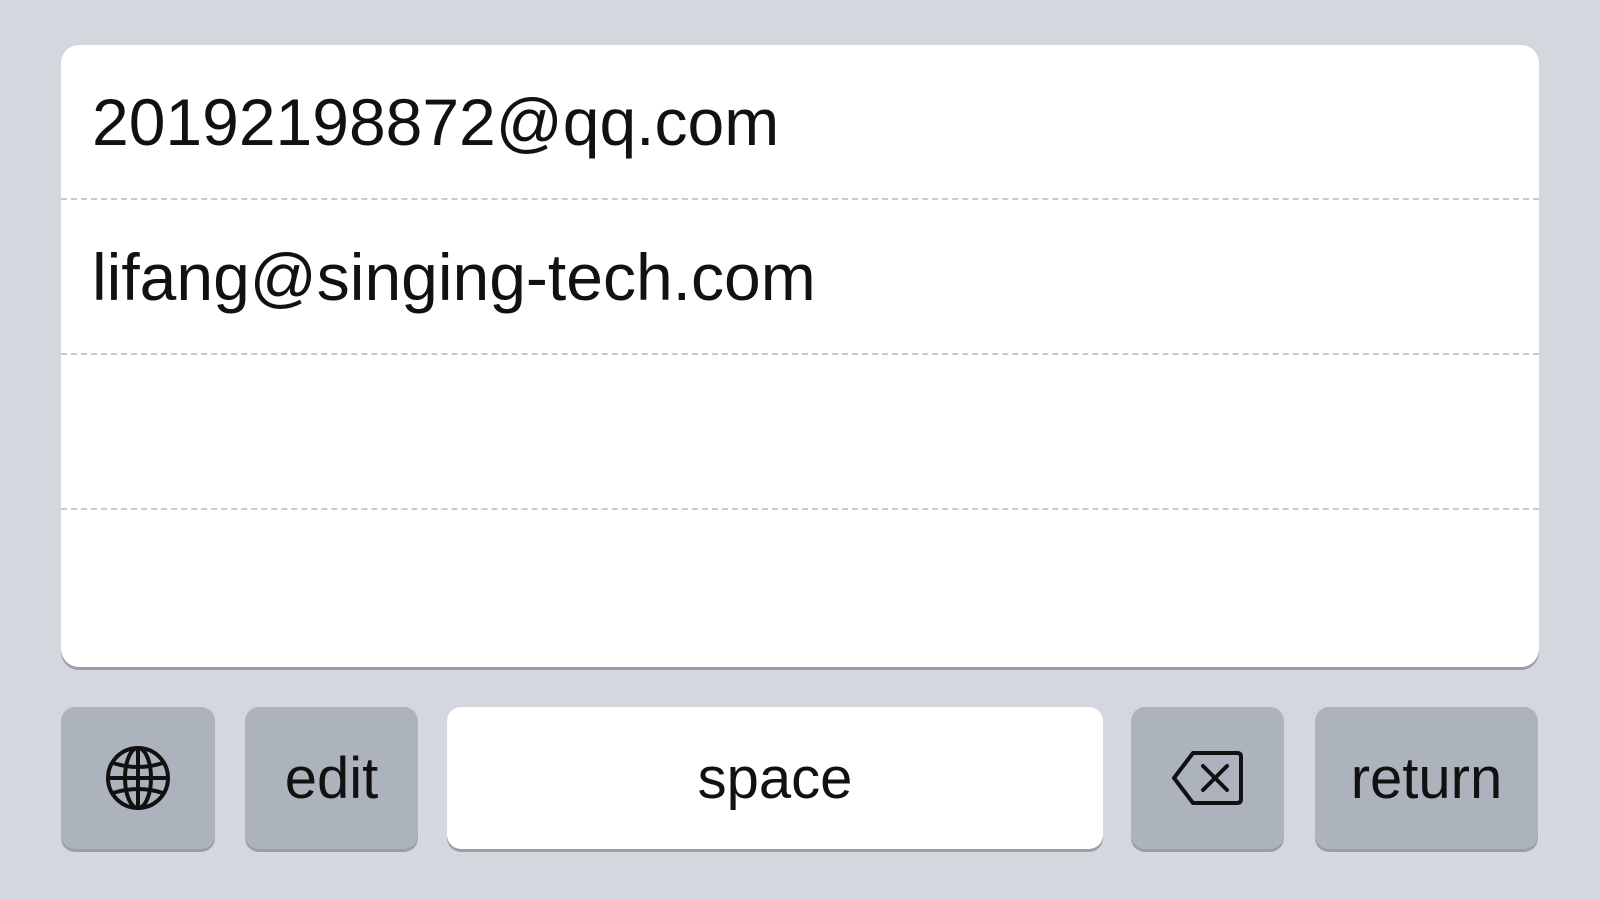 The image size is (1599, 900). I want to click on globe-key, so click(138, 778).